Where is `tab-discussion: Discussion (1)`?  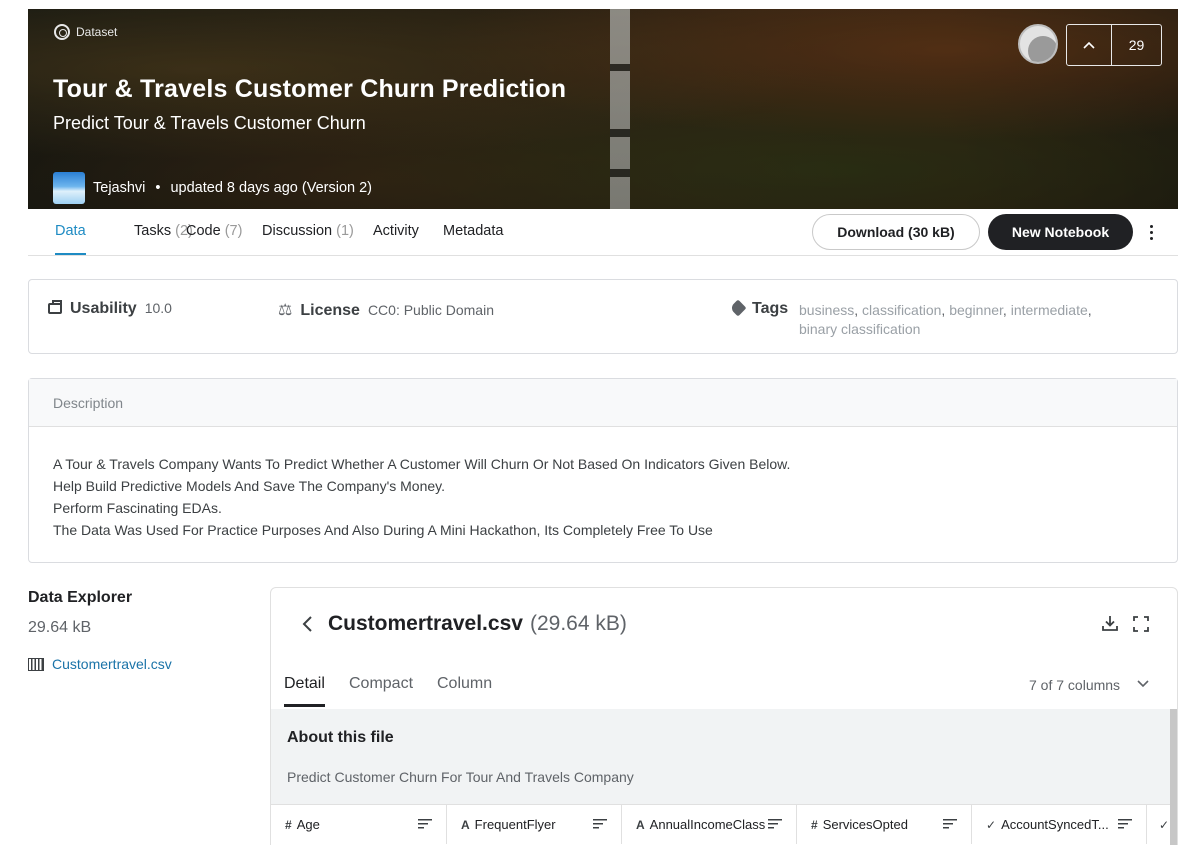
tab-discussion: Discussion (1) is located at coordinates (308, 231).